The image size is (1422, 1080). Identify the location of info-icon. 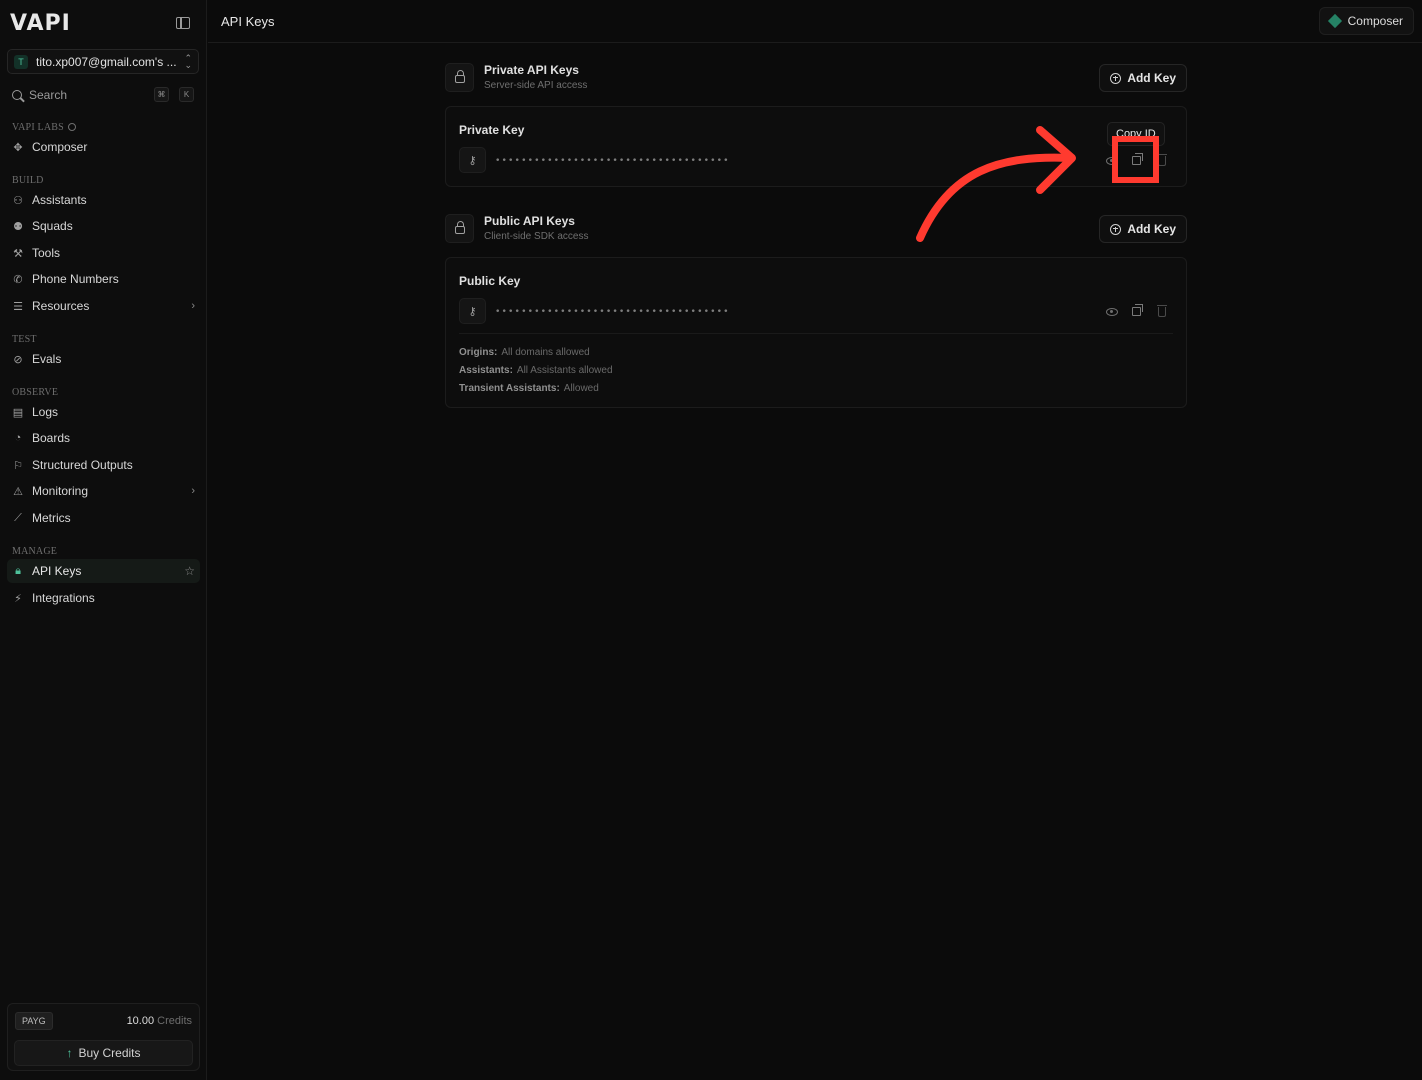
(71, 127).